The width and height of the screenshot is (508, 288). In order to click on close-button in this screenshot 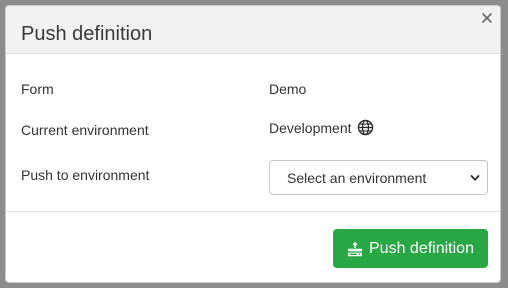, I will do `click(487, 18)`.